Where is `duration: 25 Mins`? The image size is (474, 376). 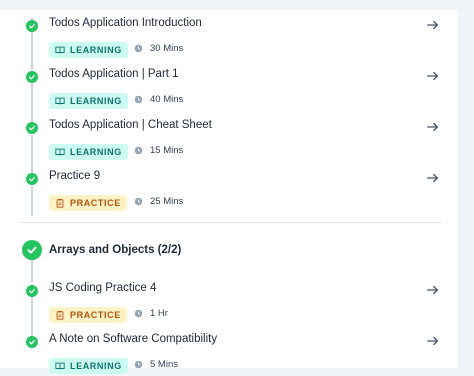
duration: 25 Mins is located at coordinates (158, 201).